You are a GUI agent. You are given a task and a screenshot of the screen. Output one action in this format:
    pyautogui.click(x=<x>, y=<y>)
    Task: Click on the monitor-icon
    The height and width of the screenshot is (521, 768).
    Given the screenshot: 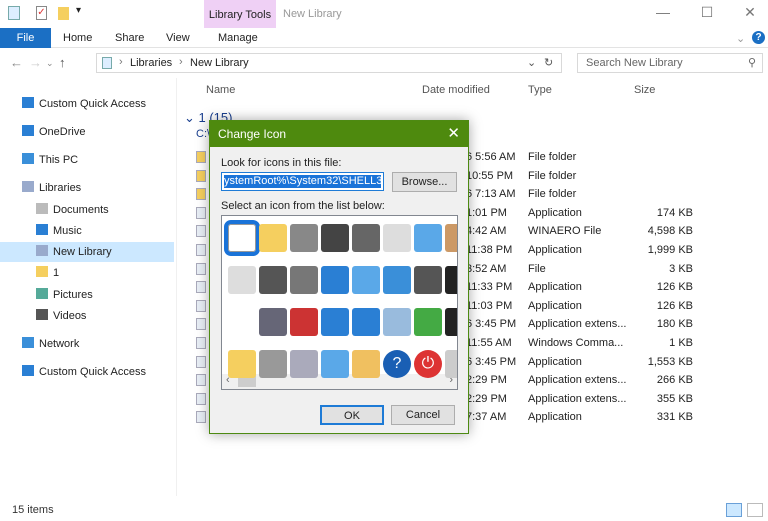 What is the action you would take?
    pyautogui.click(x=428, y=280)
    